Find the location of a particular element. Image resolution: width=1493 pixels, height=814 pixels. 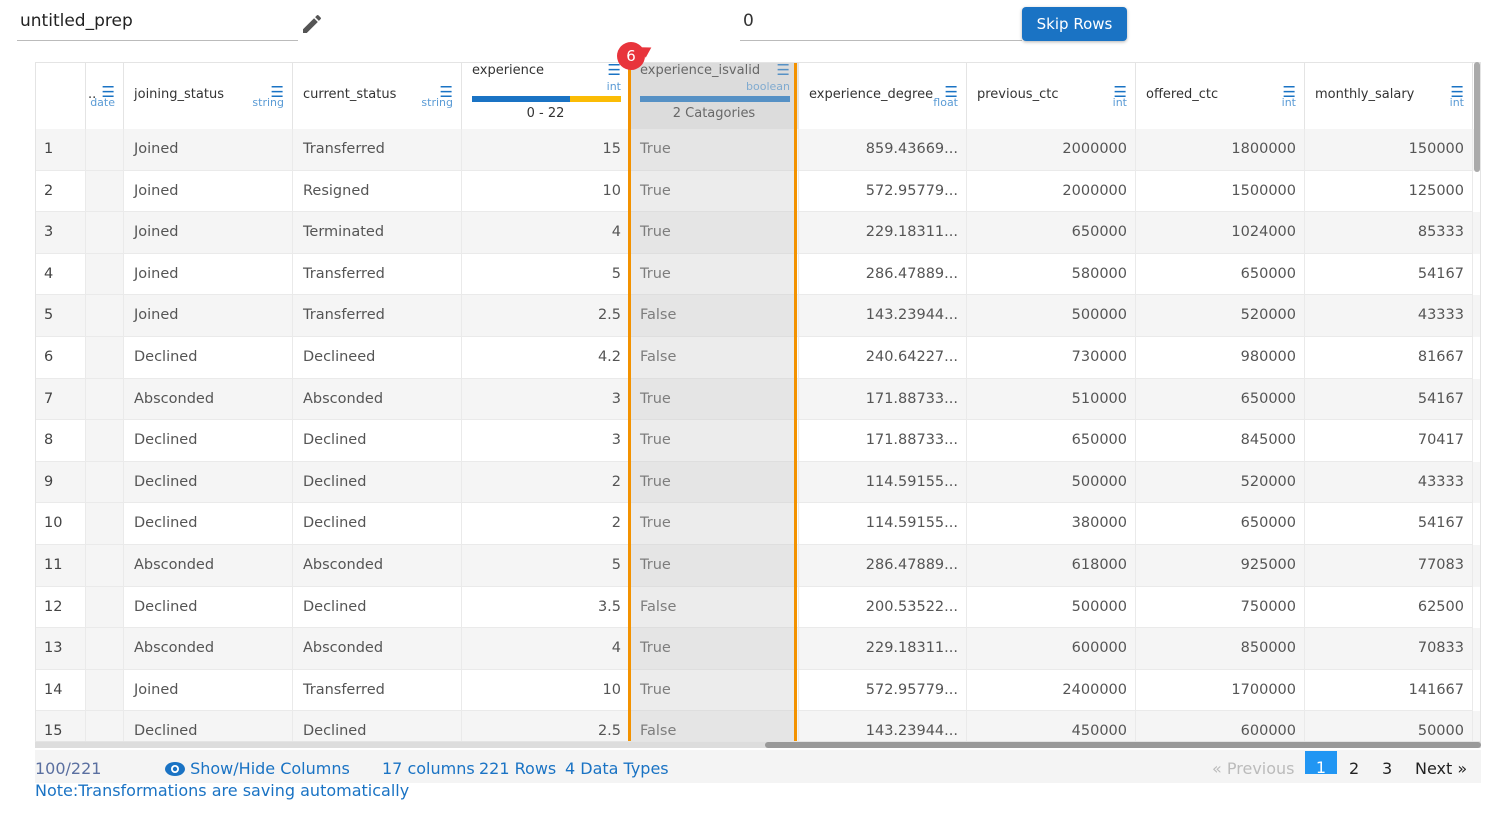

table-cell: Declined is located at coordinates (208, 607).